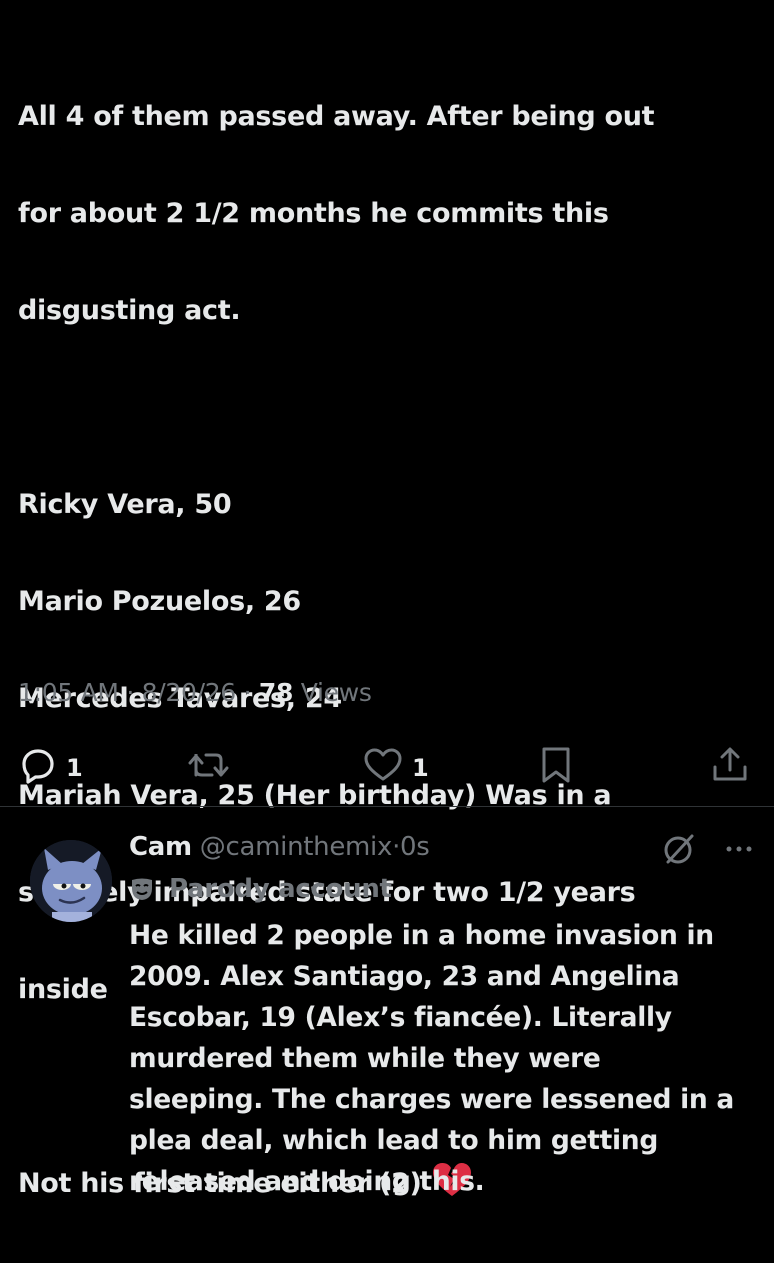 The image size is (774, 1263). I want to click on reply-line: 2009. Alex Santiago, 23 and Angelina, so click(404, 976).